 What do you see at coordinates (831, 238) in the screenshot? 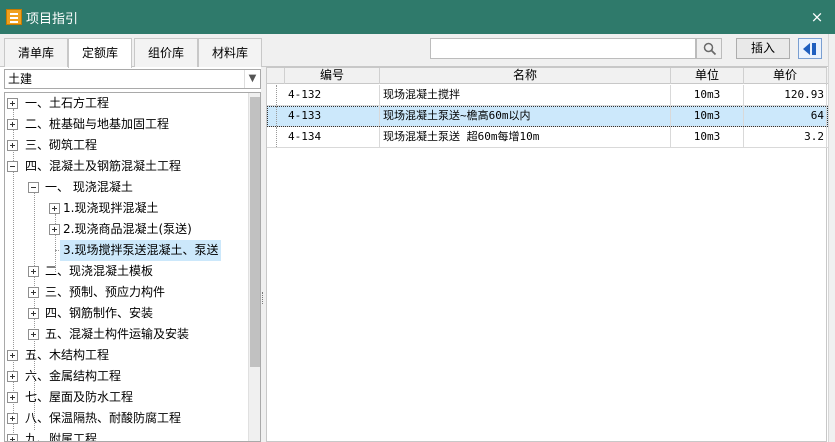
I see `window-edge` at bounding box center [831, 238].